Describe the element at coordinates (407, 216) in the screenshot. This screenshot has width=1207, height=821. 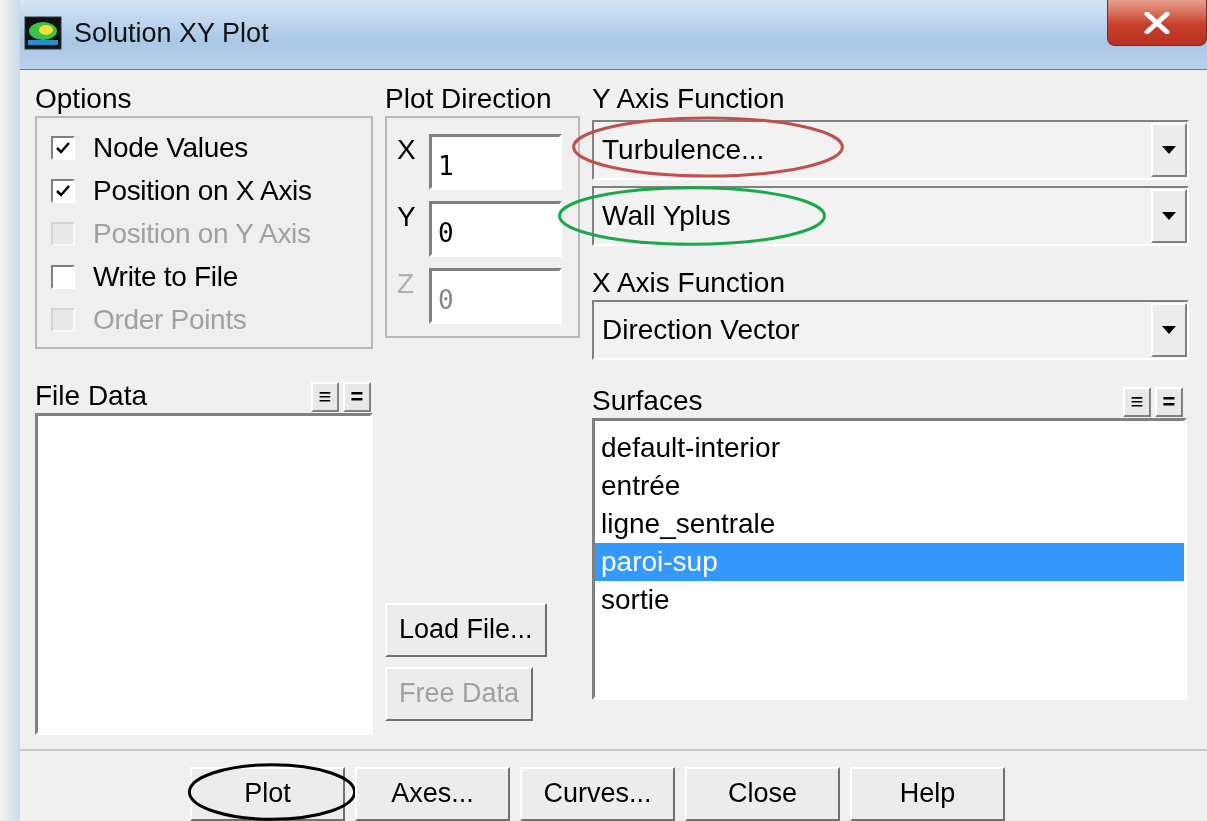
I see `axis-label: Y` at that location.